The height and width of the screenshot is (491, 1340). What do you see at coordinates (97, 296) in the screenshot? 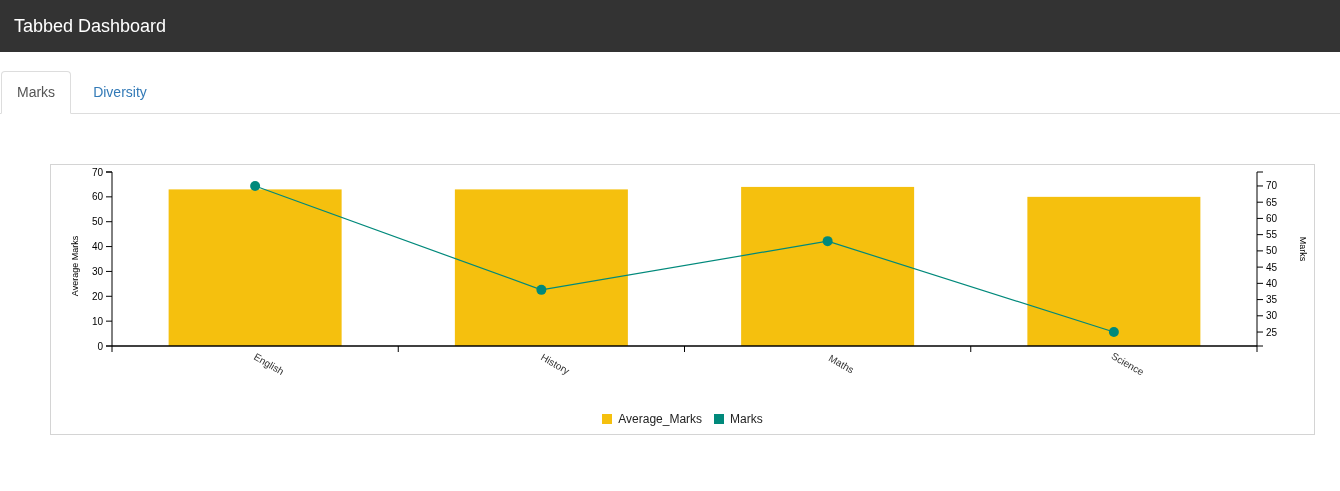
I see `tick-label: 20` at bounding box center [97, 296].